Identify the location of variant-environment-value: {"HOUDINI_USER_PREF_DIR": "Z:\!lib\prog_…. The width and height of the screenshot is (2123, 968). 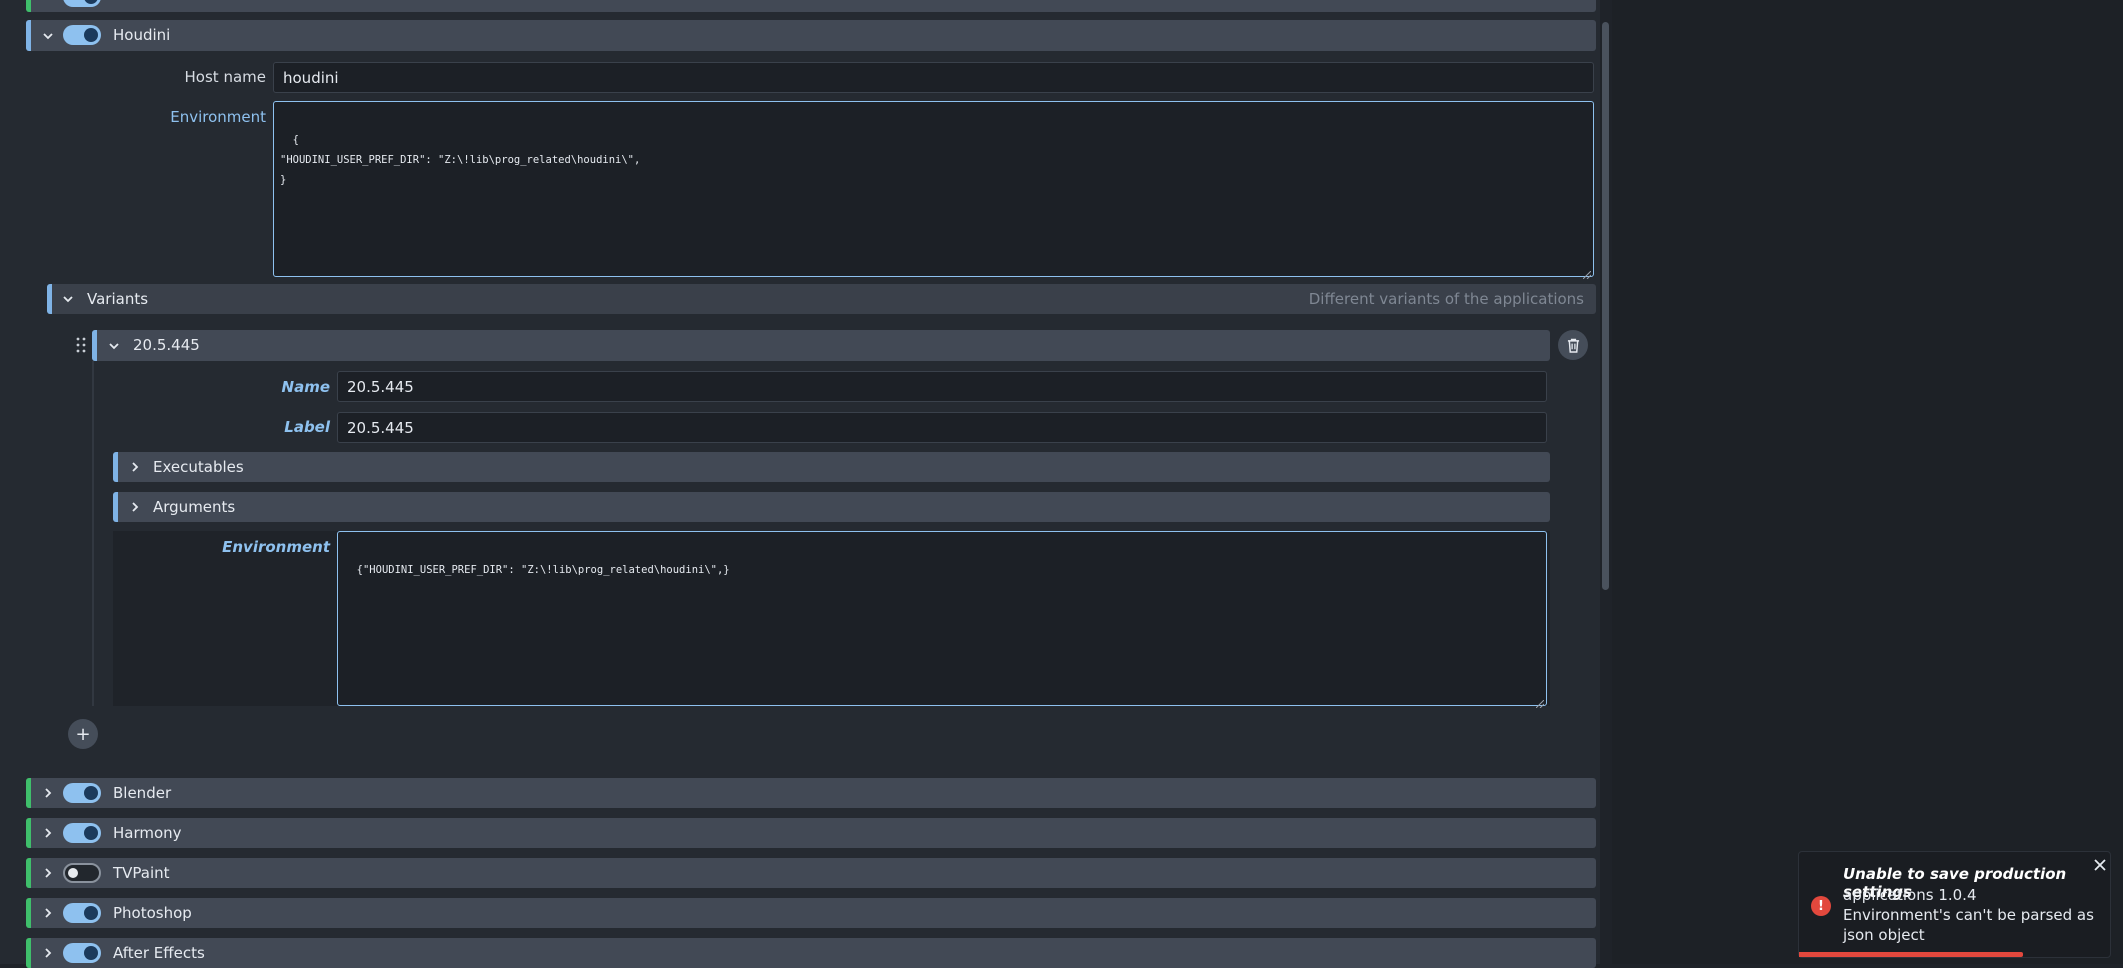
(543, 570).